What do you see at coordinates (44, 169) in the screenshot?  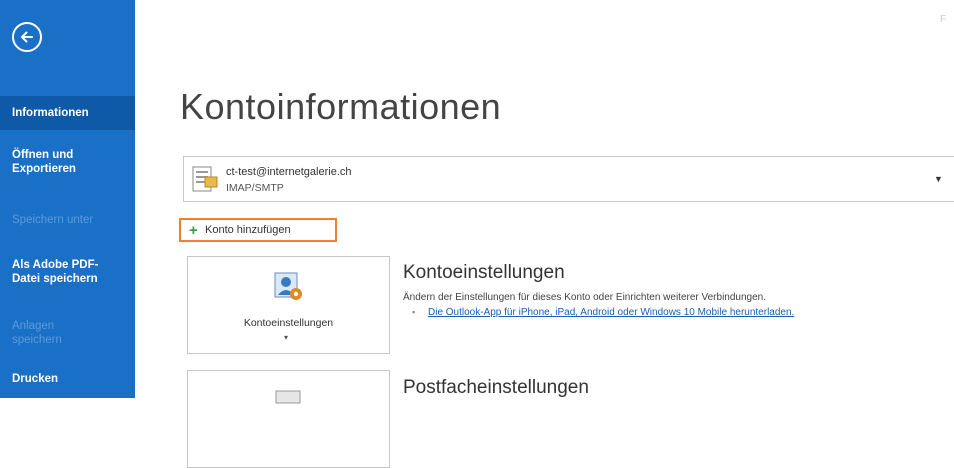 I see `sidebar-item-label-2: Exportieren` at bounding box center [44, 169].